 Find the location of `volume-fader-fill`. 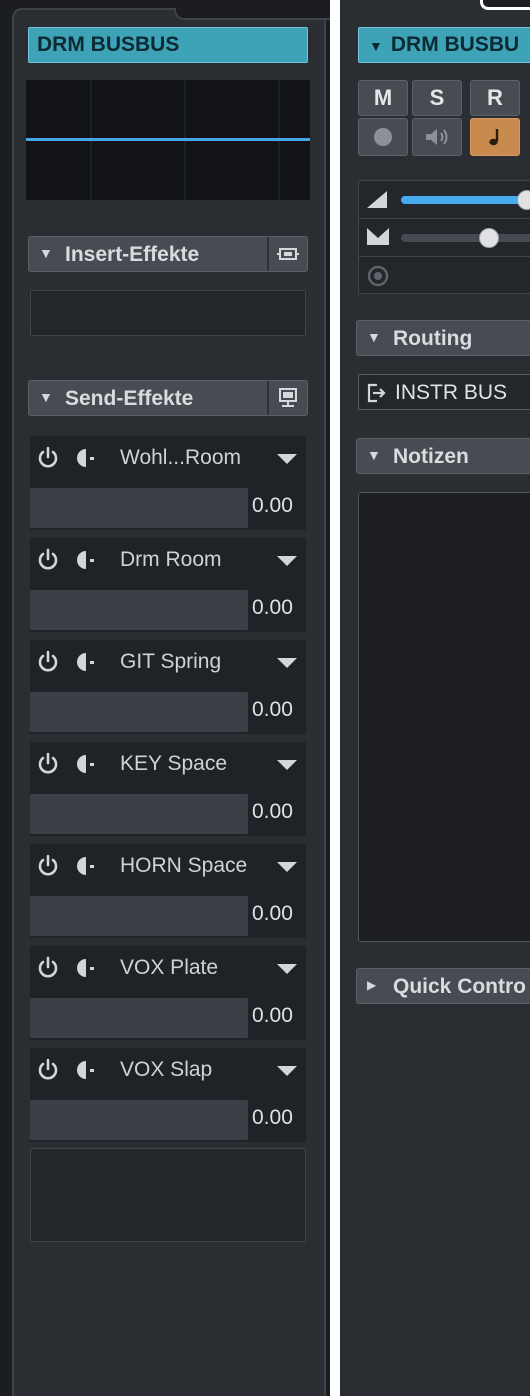

volume-fader-fill is located at coordinates (464, 200).